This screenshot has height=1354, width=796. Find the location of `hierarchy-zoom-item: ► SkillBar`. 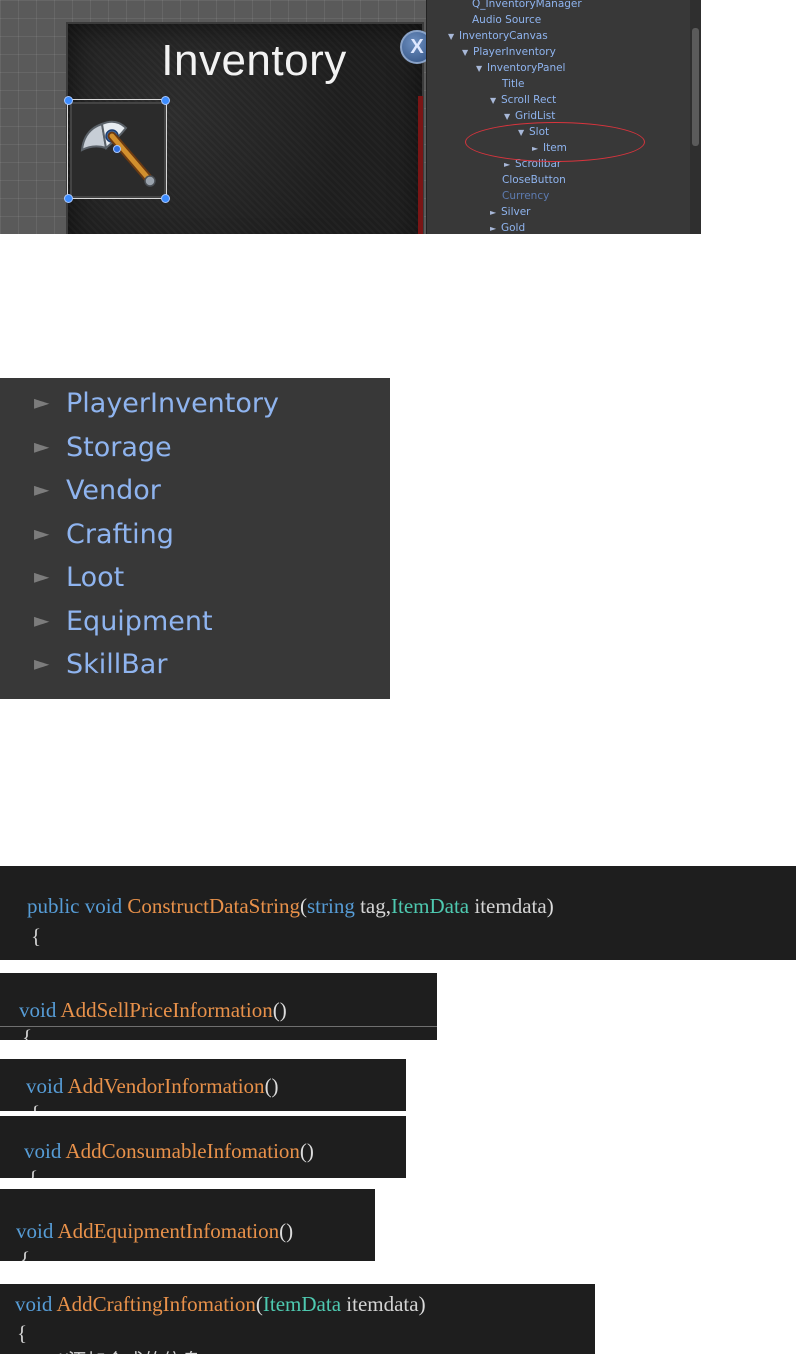

hierarchy-zoom-item: ► SkillBar is located at coordinates (100, 669).